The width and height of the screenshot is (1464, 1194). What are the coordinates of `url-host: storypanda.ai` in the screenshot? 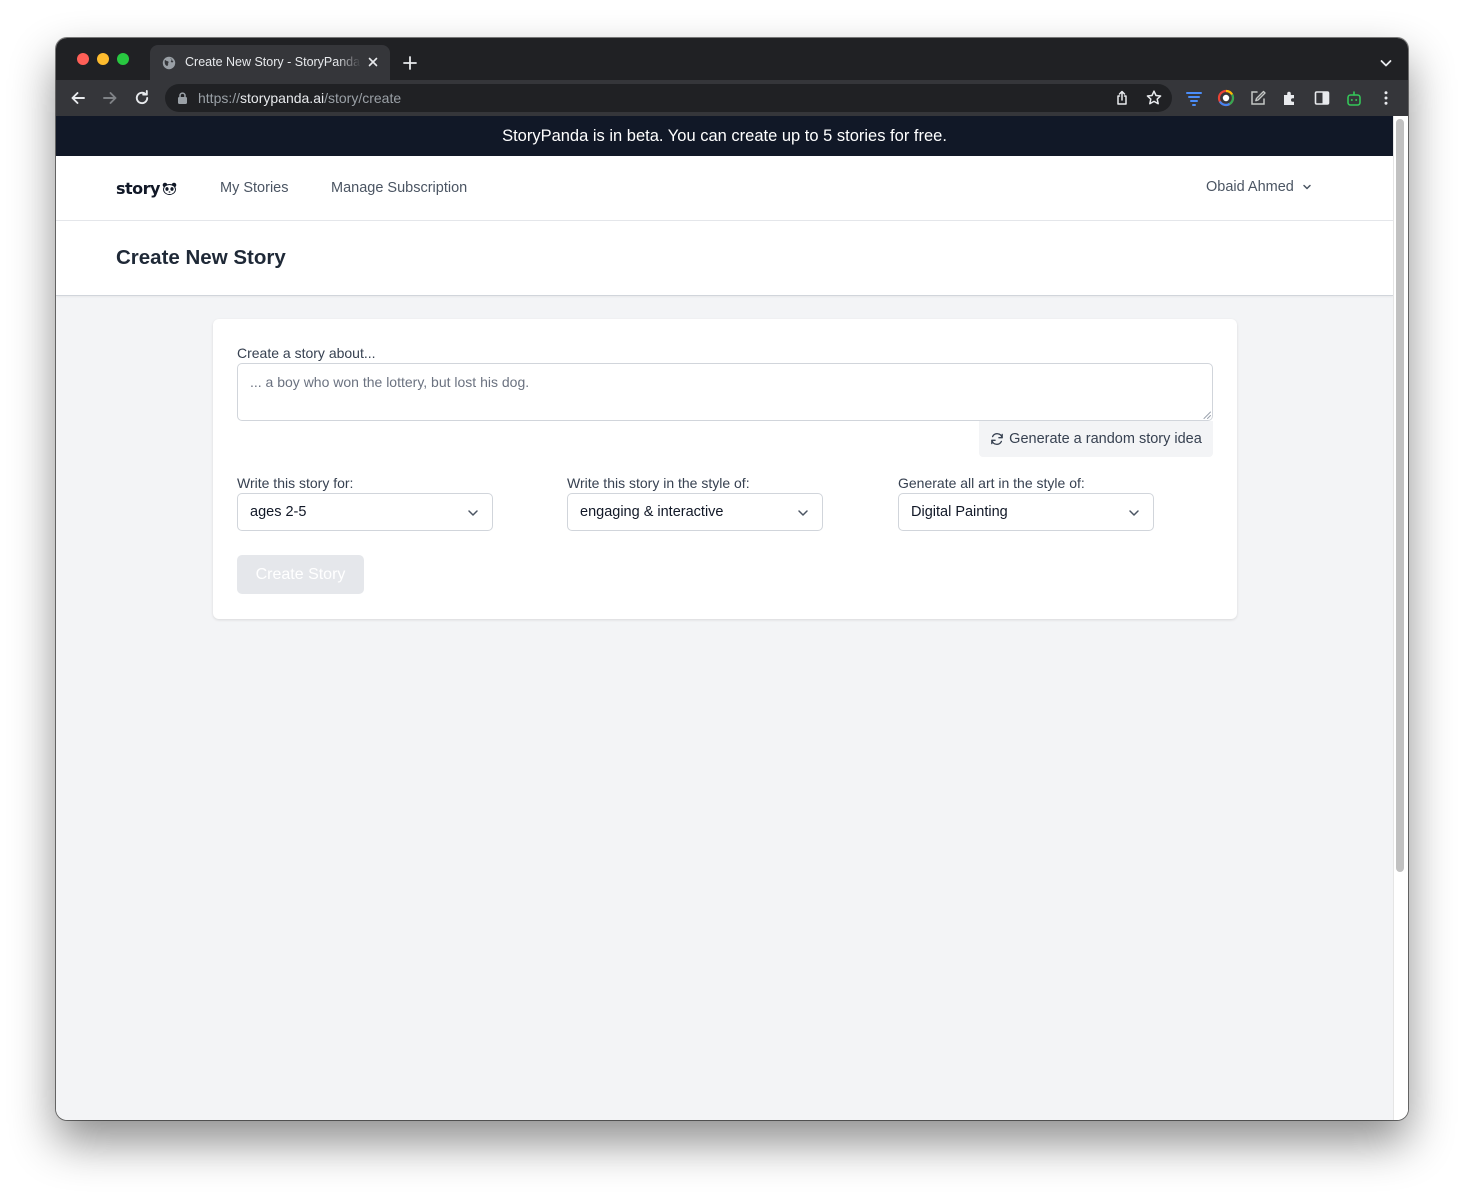 It's located at (282, 98).